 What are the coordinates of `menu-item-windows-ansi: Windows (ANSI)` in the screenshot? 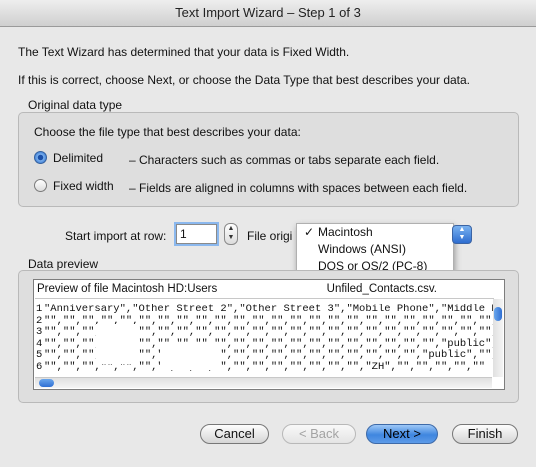 It's located at (375, 249).